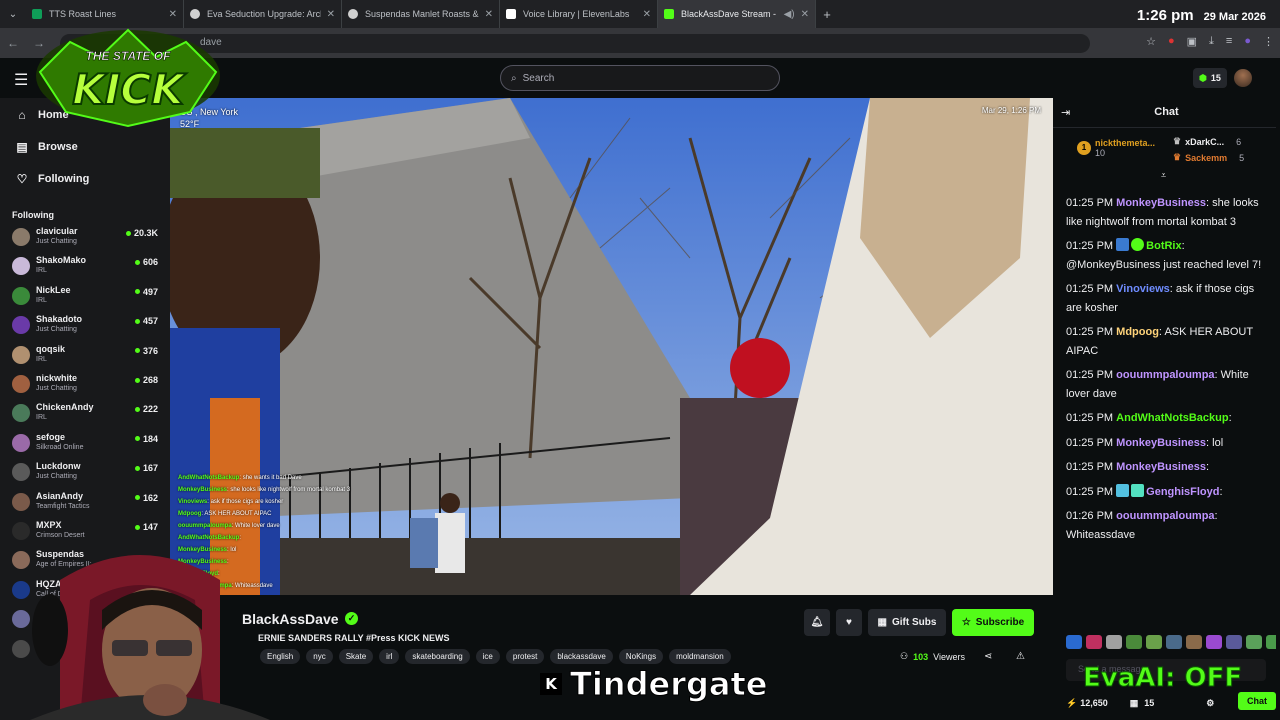 The height and width of the screenshot is (720, 1280). I want to click on following-channel: ChickenAndy IRL 222, so click(87, 414).